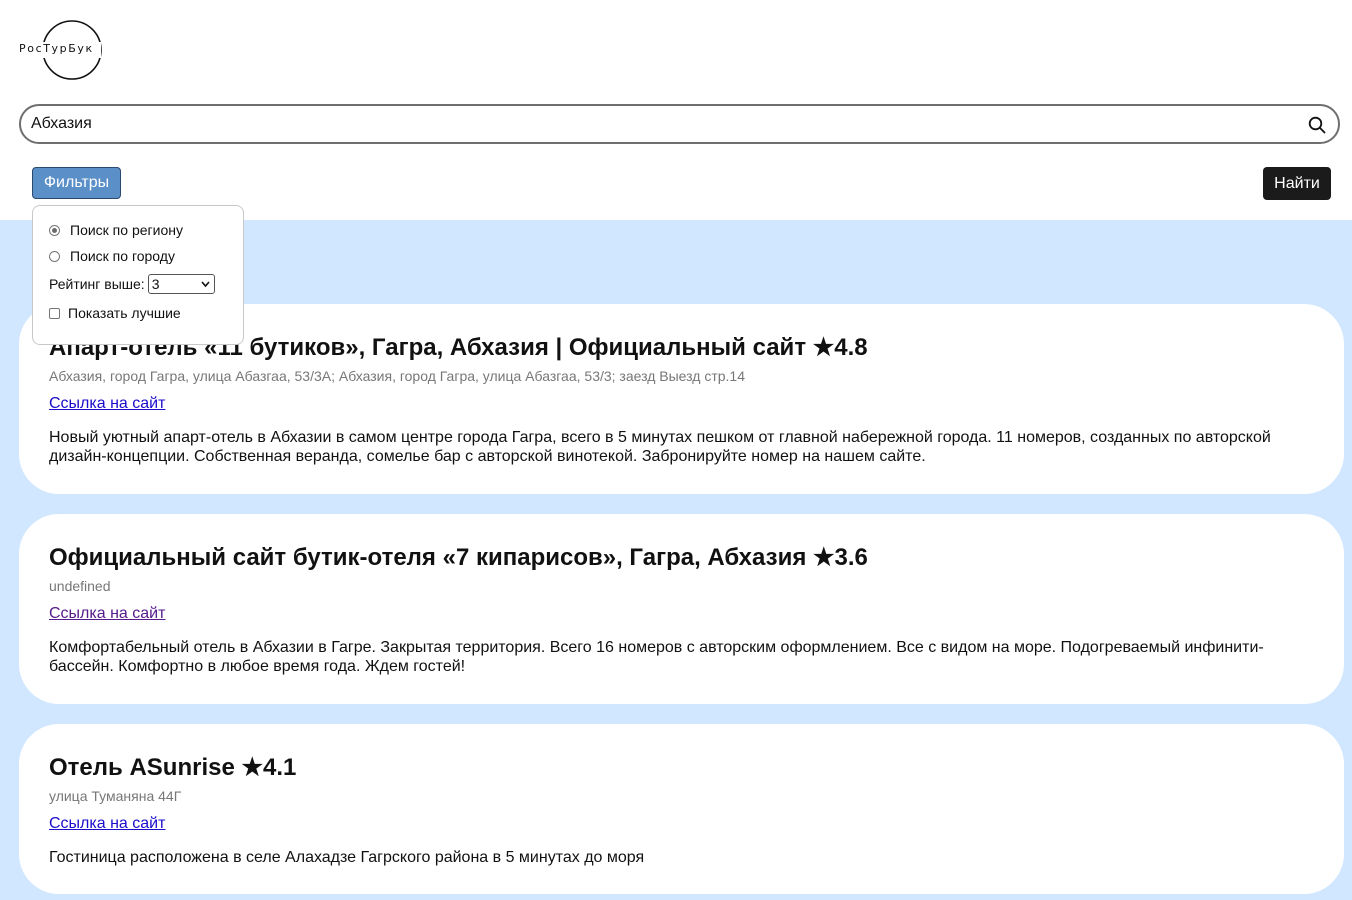 The height and width of the screenshot is (900, 1352). I want to click on best-label: Показать лучшие, so click(124, 313).